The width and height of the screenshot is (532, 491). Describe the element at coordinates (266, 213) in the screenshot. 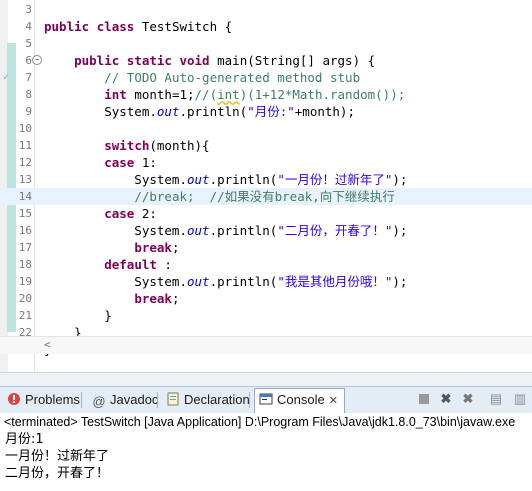

I see `code-line: 15 case 2:` at that location.